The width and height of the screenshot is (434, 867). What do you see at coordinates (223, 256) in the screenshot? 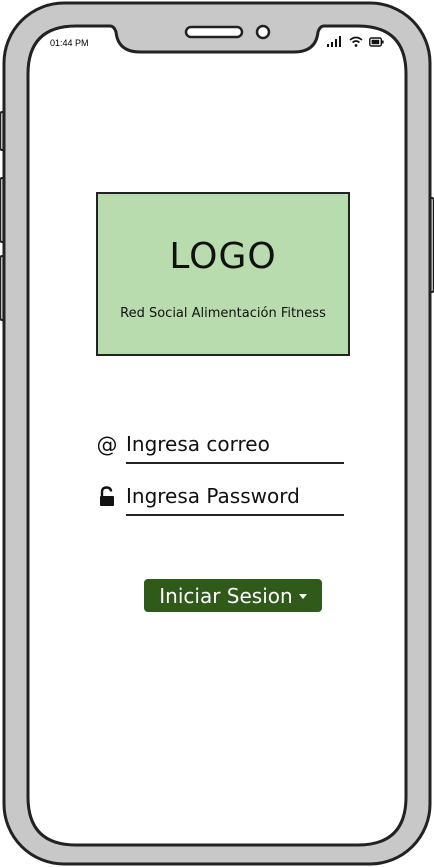
I see `logo-title: LOGO` at bounding box center [223, 256].